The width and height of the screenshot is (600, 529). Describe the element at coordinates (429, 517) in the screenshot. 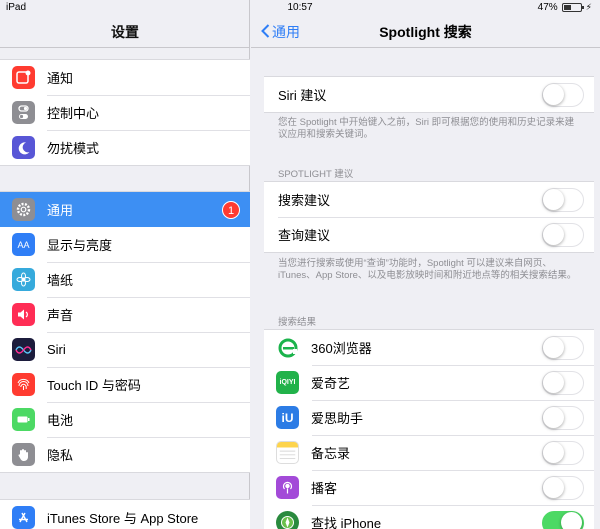

I see `app-row-find-iphone: 查找 iPhone` at that location.